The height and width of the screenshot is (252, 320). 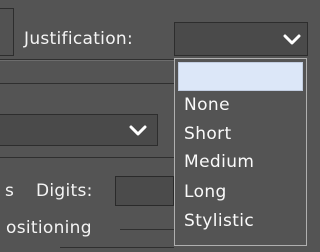 What do you see at coordinates (207, 105) in the screenshot?
I see `dropdown-option-none: None` at bounding box center [207, 105].